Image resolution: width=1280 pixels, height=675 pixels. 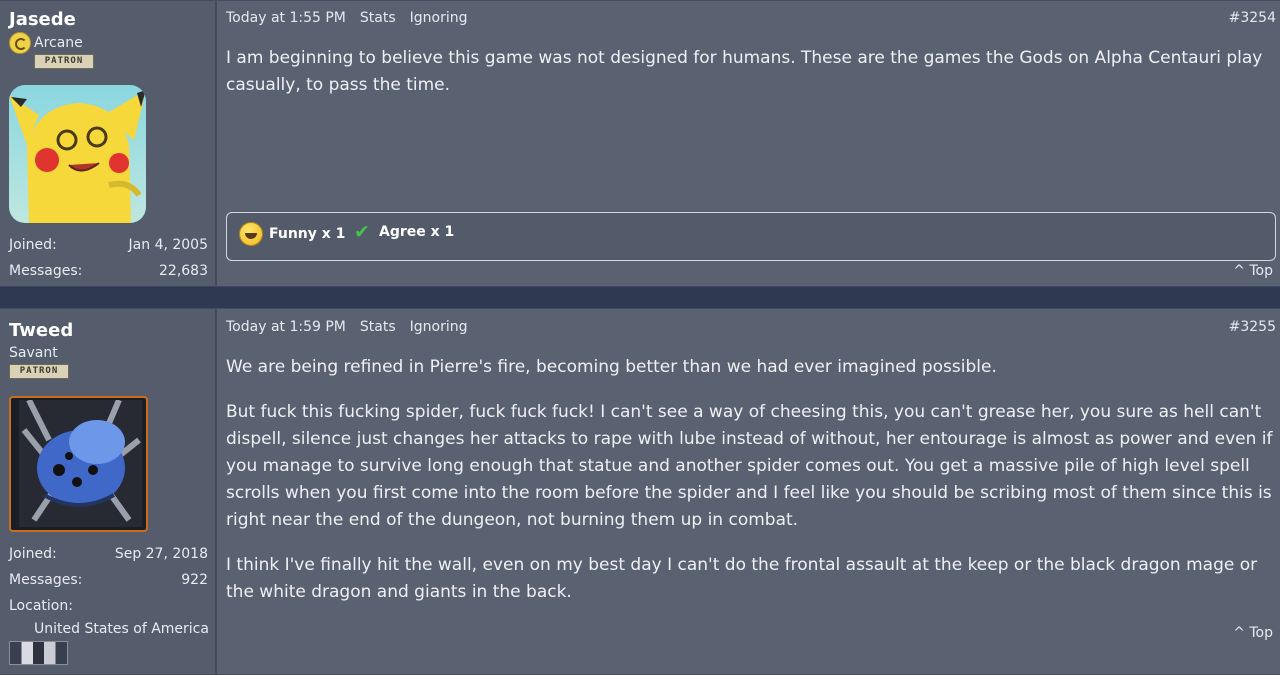 I want to click on checkmark-icon: ✔, so click(x=362, y=232).